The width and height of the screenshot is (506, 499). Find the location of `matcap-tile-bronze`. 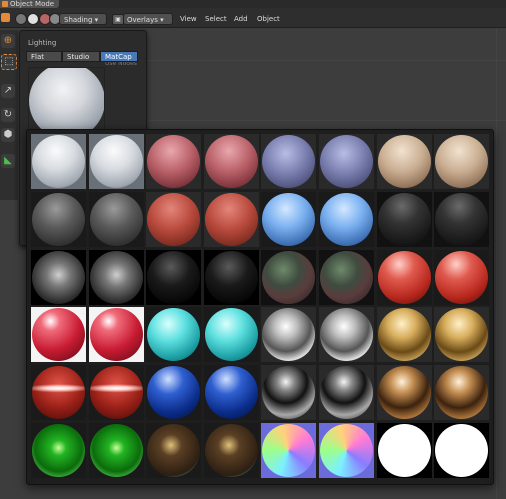

matcap-tile-bronze is located at coordinates (404, 393).